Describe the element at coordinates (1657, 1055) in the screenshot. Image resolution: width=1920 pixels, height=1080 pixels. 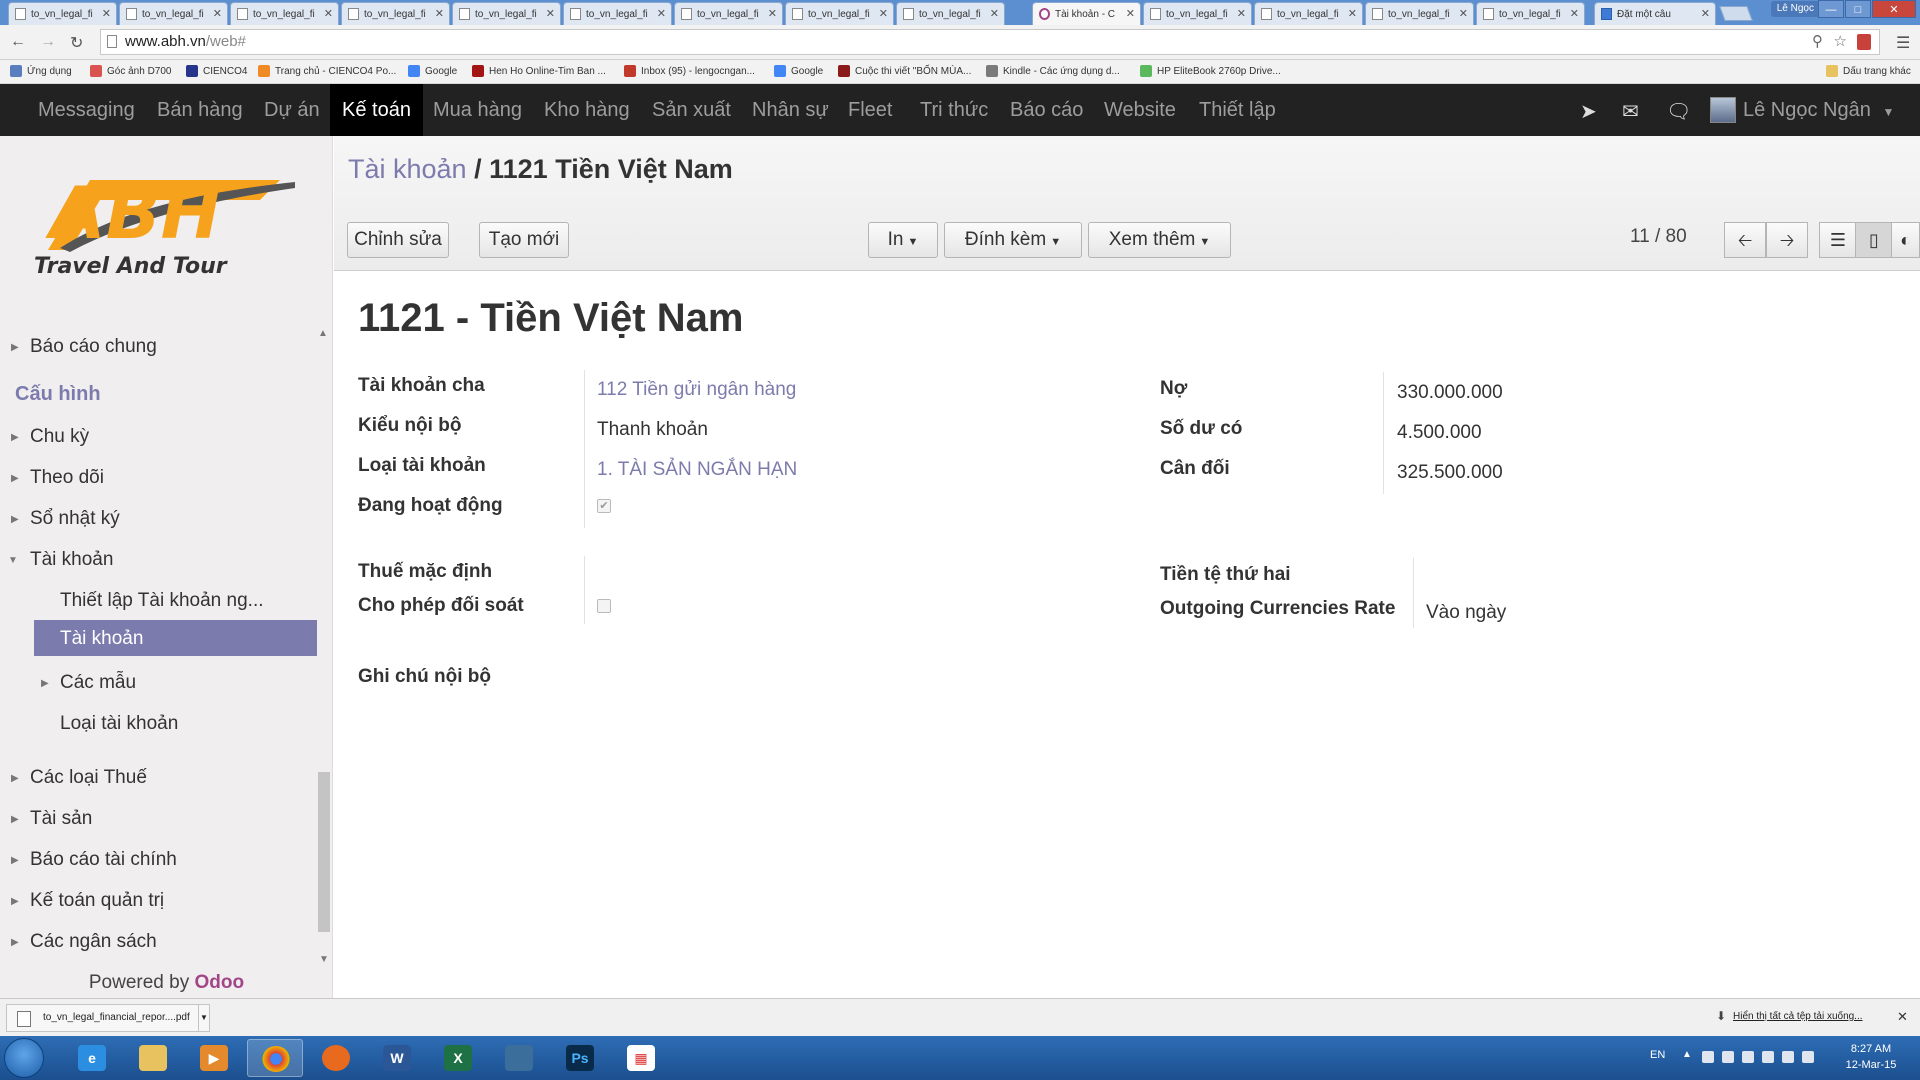
I see `language-indicator: EN` at that location.